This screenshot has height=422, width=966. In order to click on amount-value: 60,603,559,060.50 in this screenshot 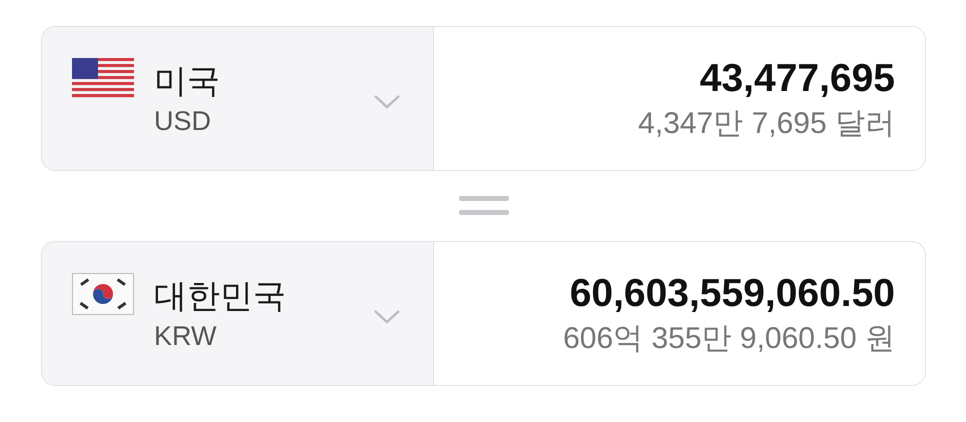, I will do `click(732, 293)`.